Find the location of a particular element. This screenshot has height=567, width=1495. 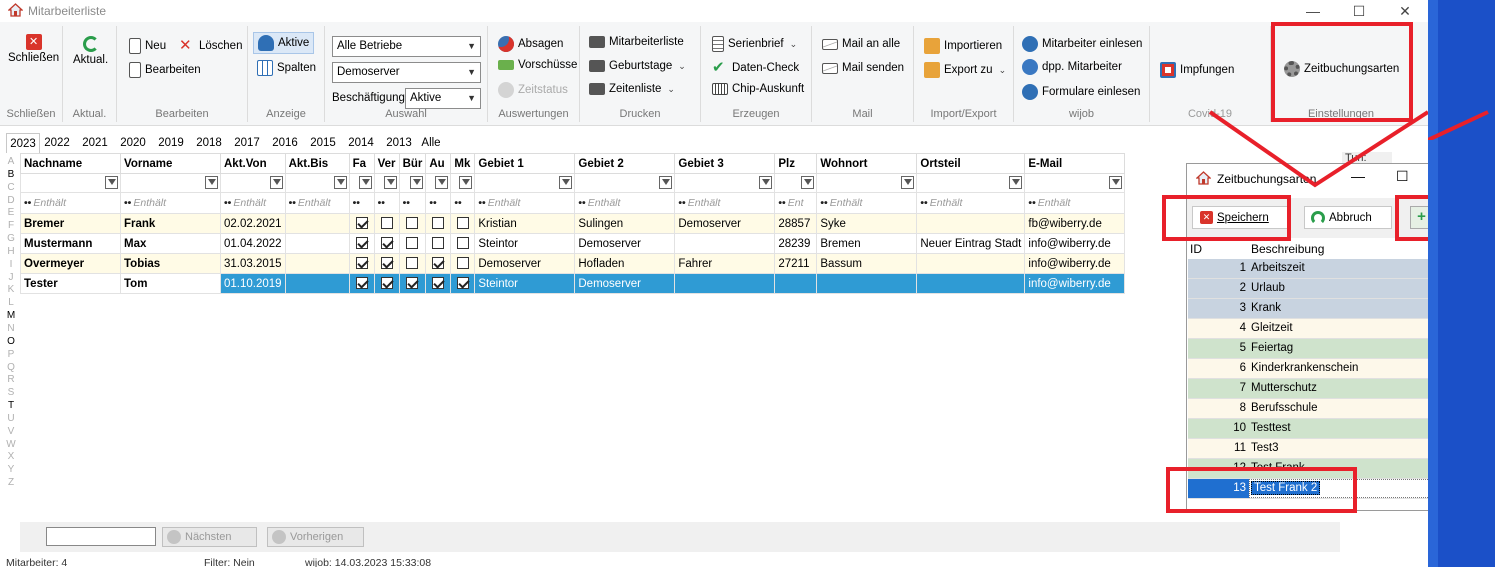

list-item: 8 Berufsschule is located at coordinates (1308, 409).